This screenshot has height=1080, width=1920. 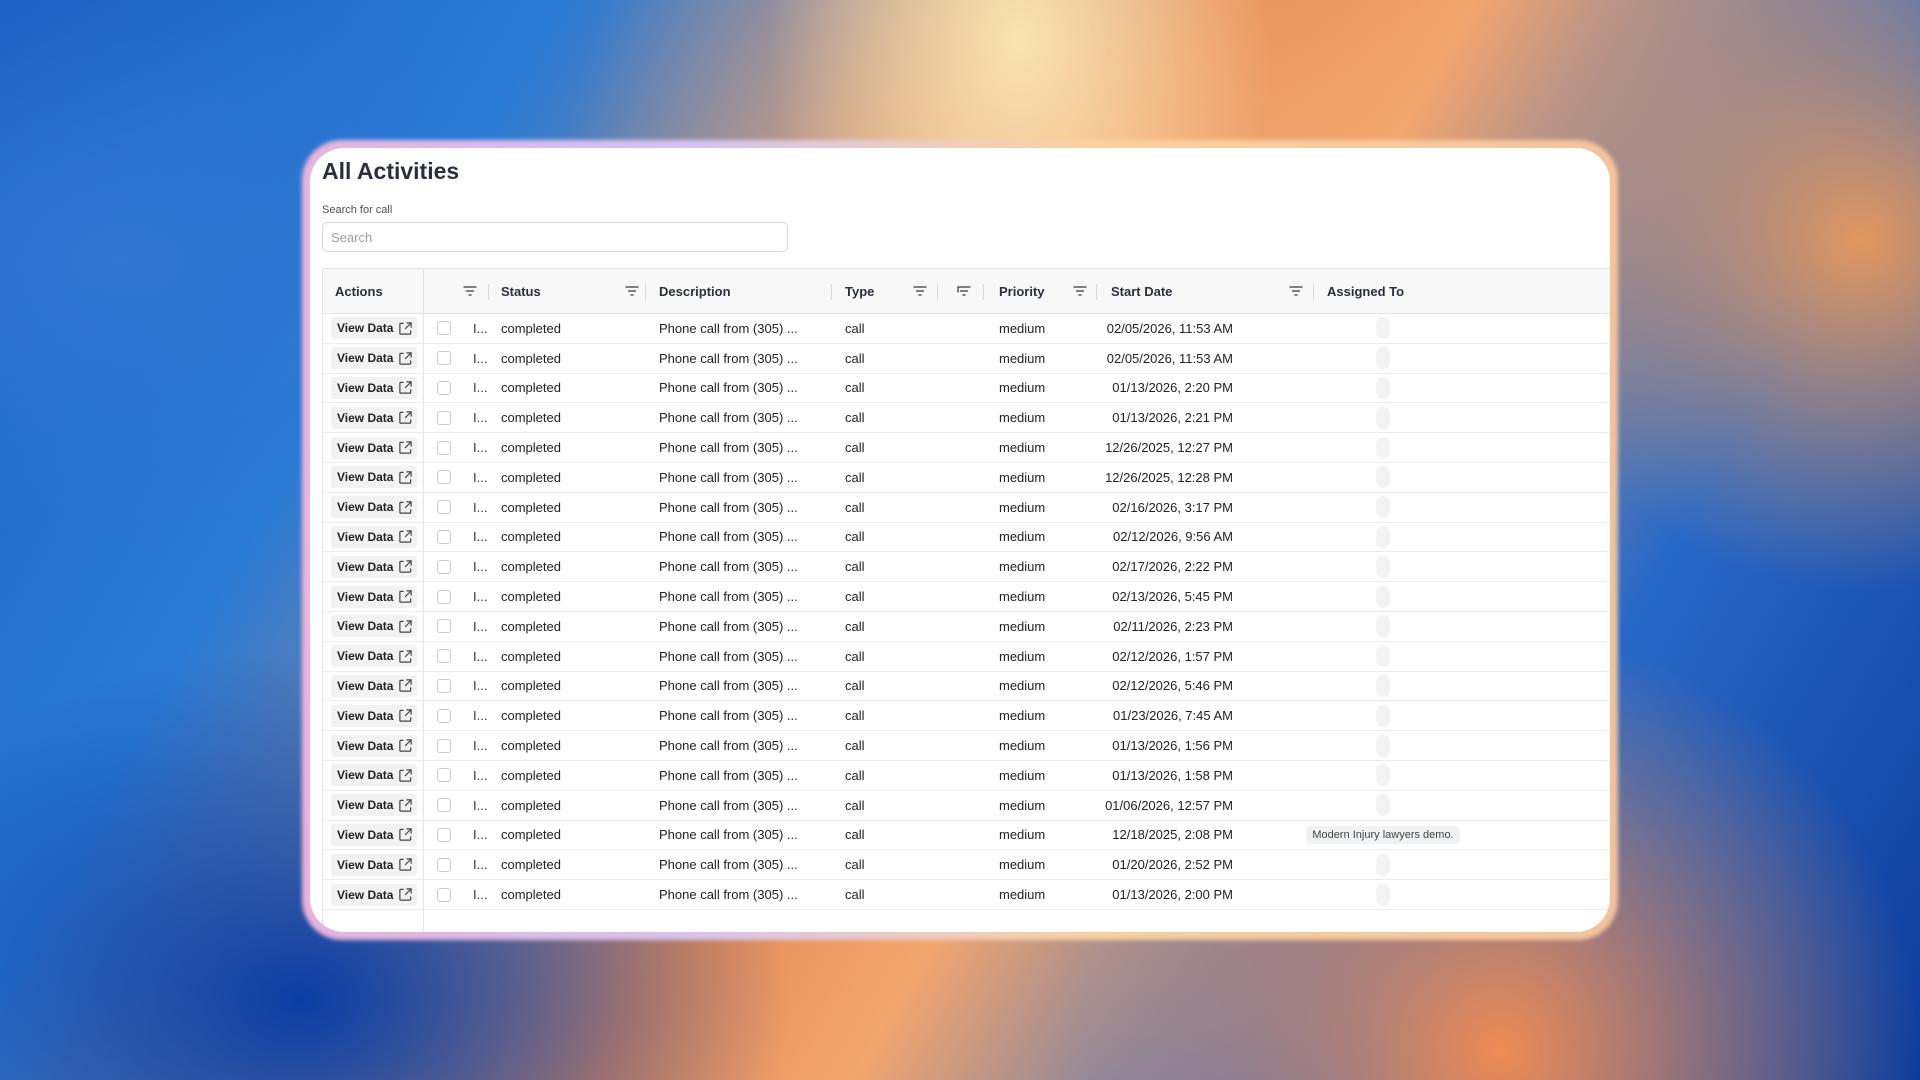 I want to click on column-header-start-date: Start Date, so click(x=1141, y=291).